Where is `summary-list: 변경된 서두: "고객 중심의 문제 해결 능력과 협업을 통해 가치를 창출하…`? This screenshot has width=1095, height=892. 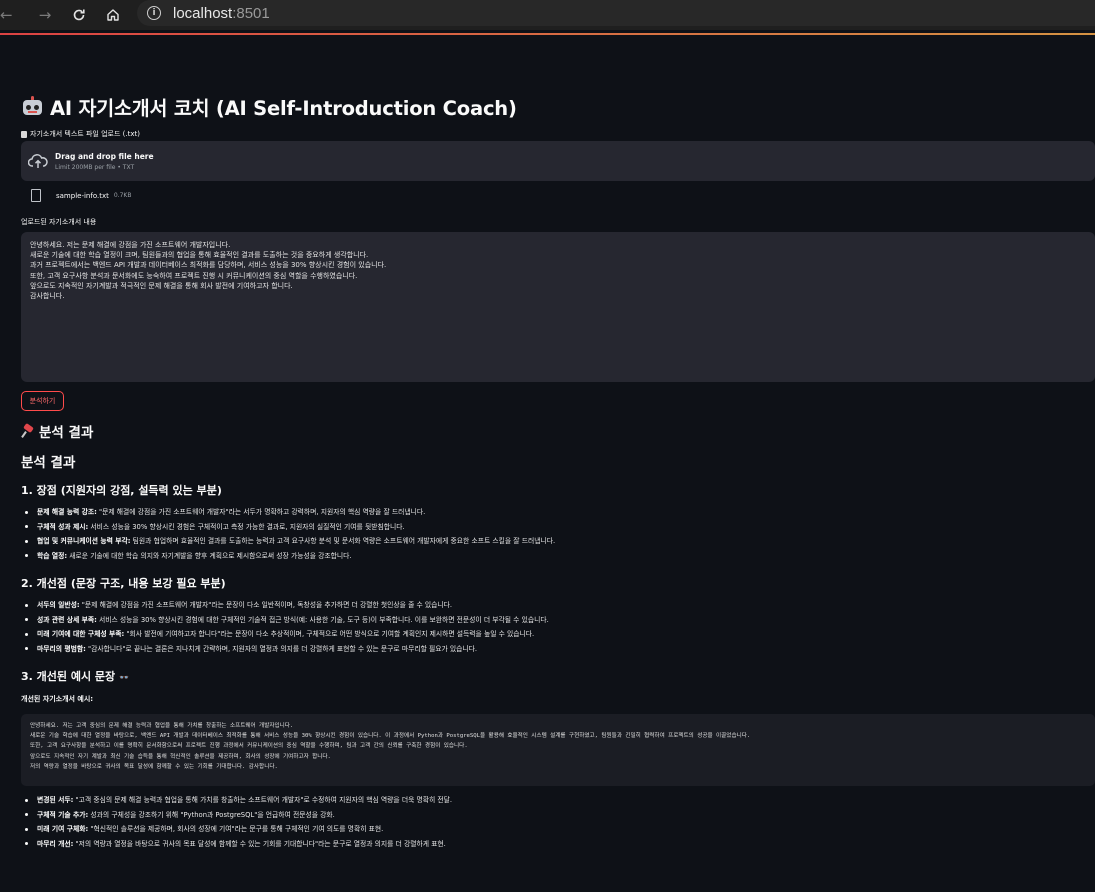 summary-list: 변경된 서두: "고객 중심의 문제 해결 능력과 협업을 통해 가치를 창출하… is located at coordinates (238, 824).